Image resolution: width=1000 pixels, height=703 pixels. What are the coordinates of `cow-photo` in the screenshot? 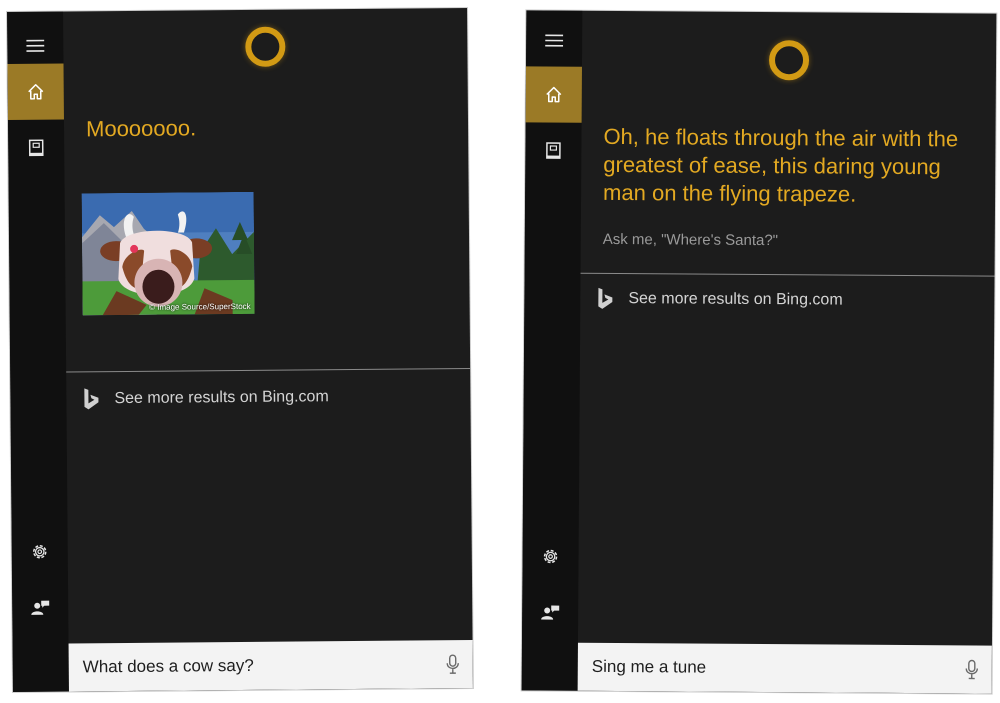 It's located at (168, 253).